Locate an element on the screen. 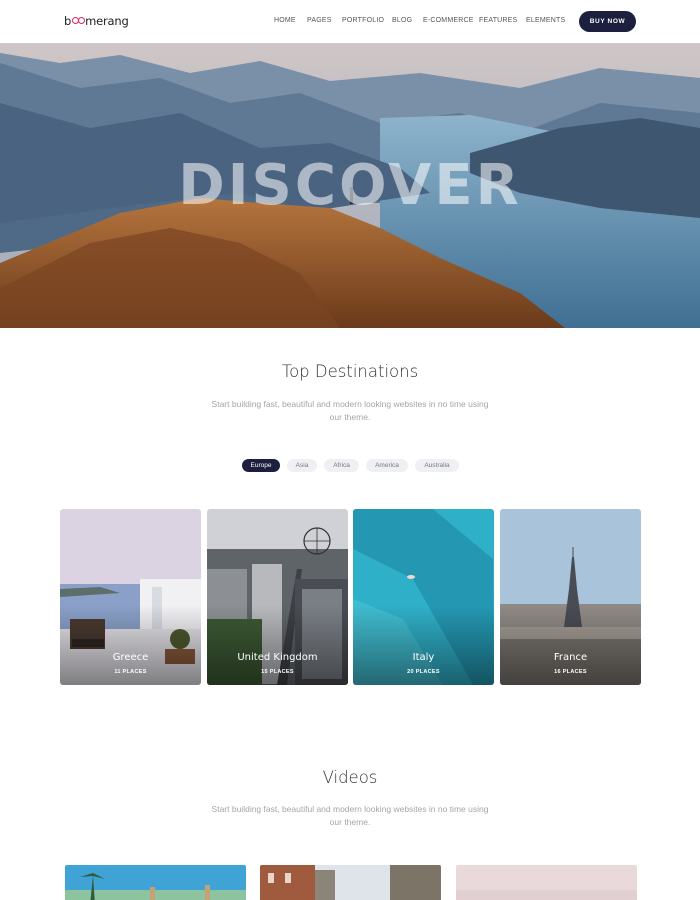 This screenshot has height=900, width=700. logo-infinity-mark is located at coordinates (78, 21).